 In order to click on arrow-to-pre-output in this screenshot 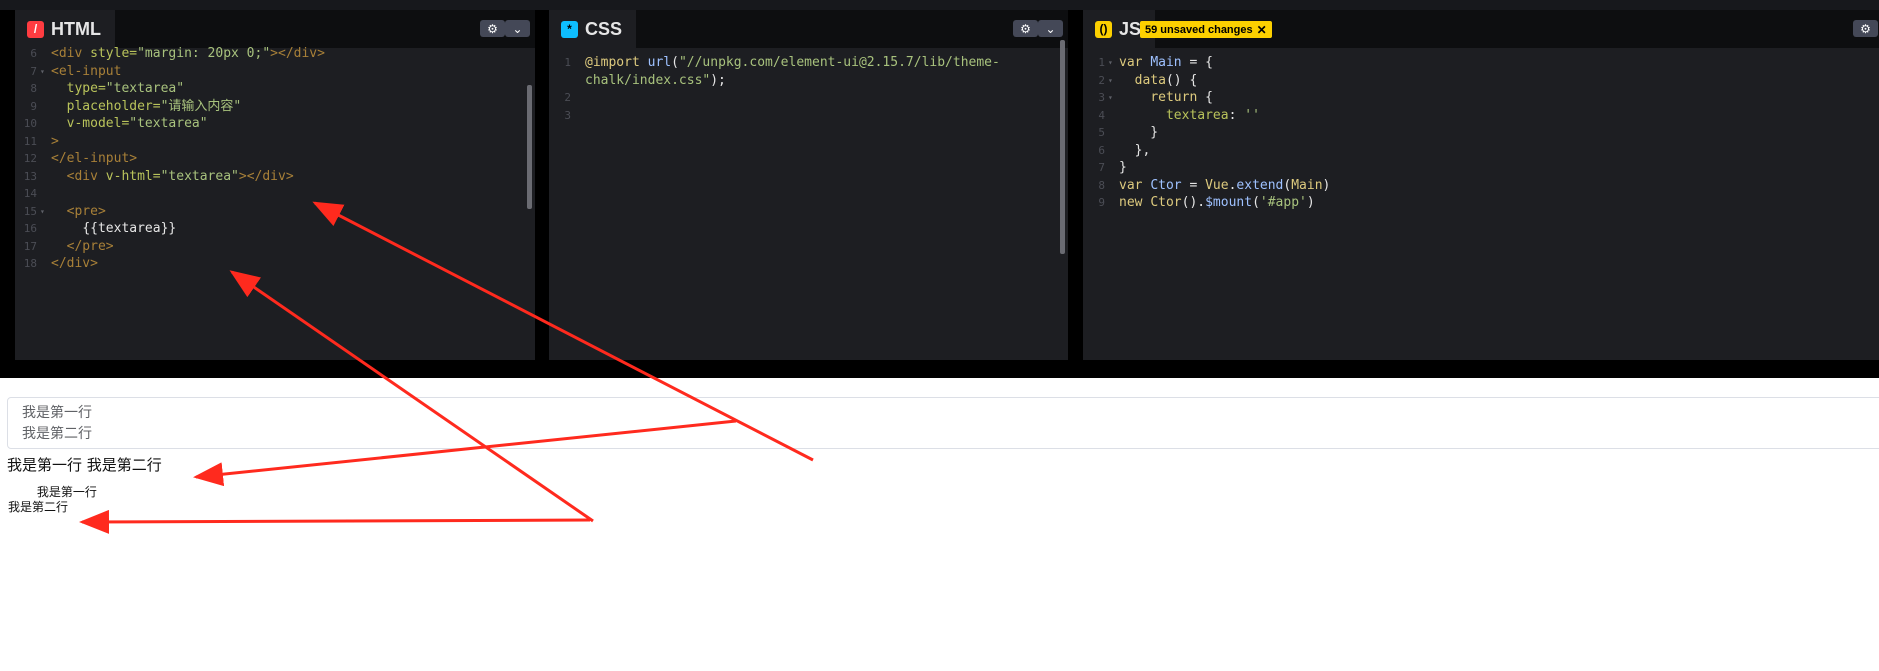, I will do `click(335, 521)`.